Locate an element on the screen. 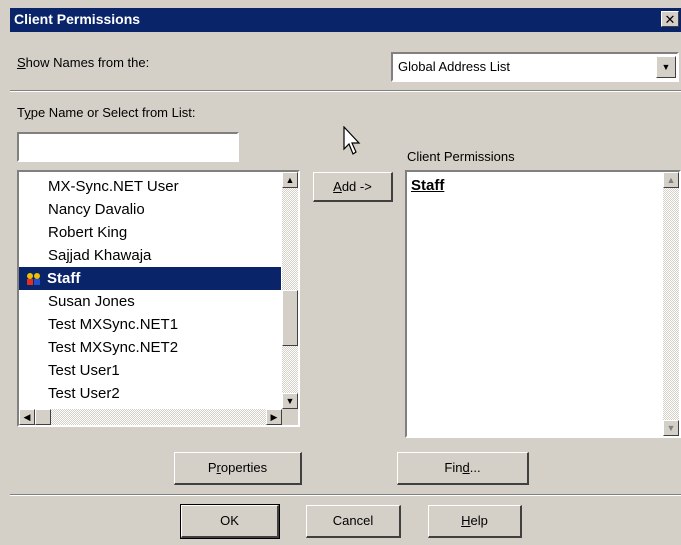  dialog-title: Client Permissions is located at coordinates (77, 19).